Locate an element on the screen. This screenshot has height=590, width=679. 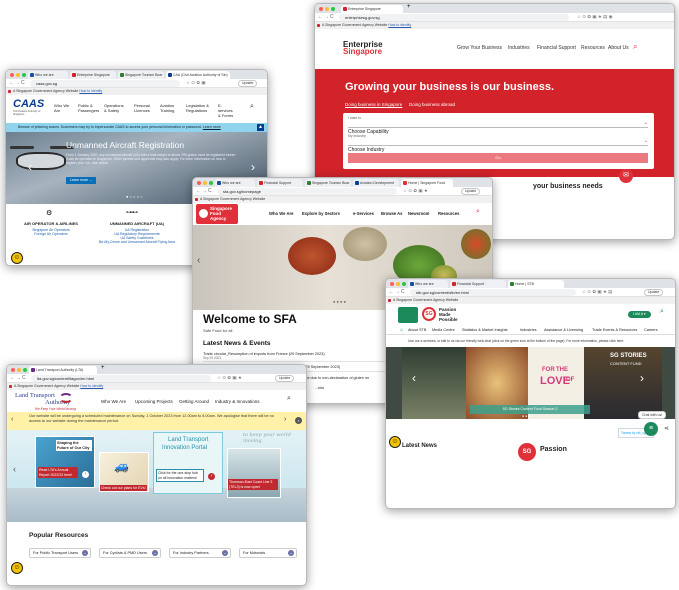
card-ev-plans: 🚙 Check out our plans for EVs! is located at coordinates (124, 472).